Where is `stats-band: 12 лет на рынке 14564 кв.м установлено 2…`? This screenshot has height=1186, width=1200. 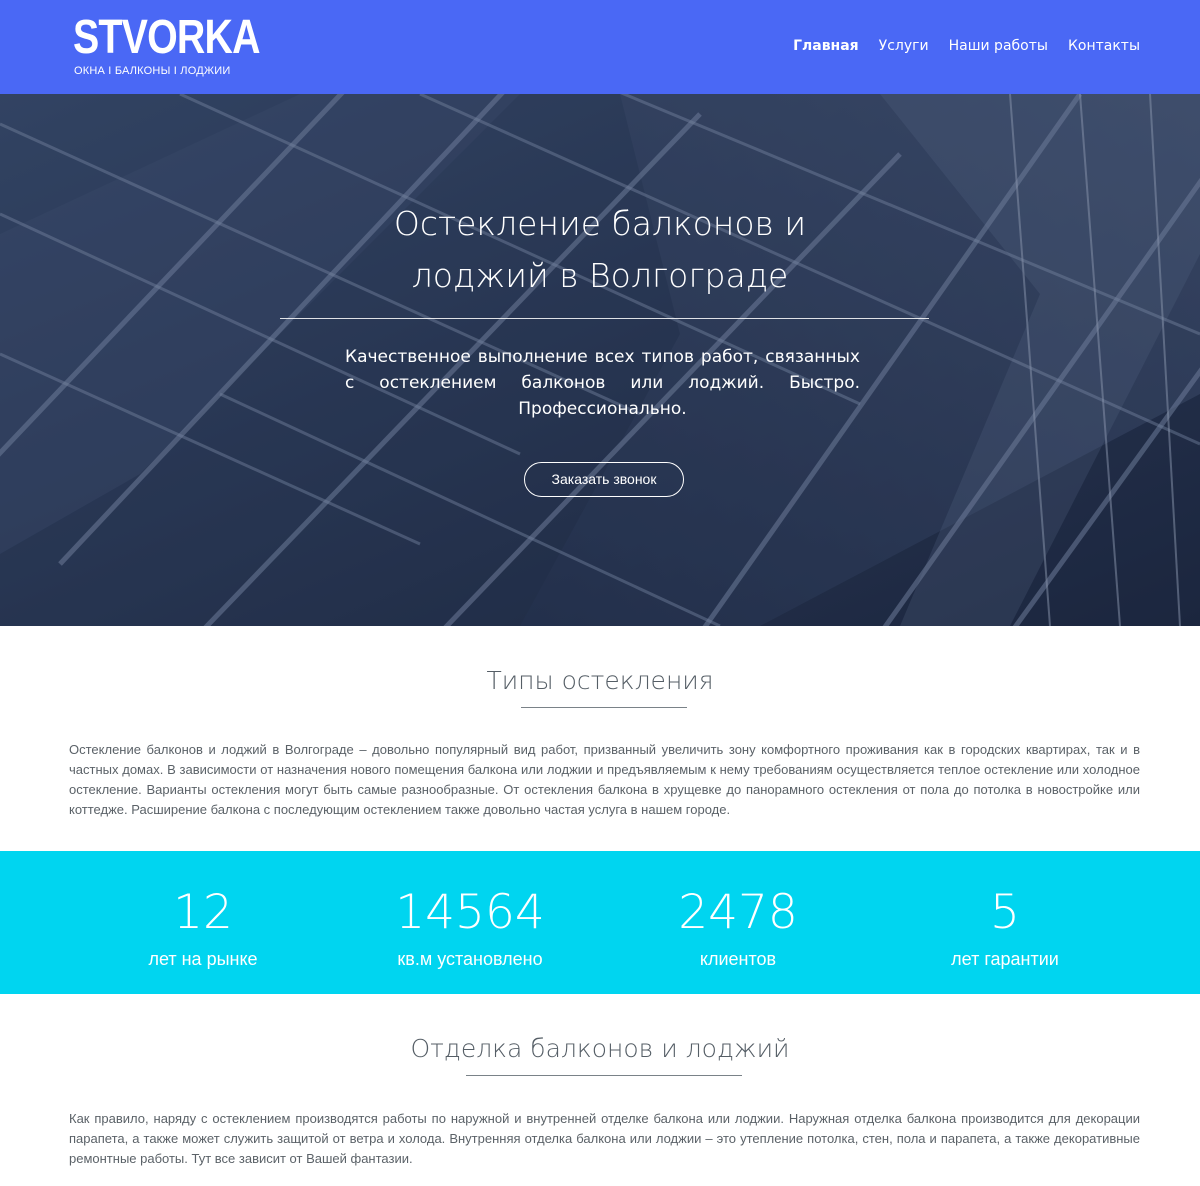 stats-band: 12 лет на рынке 14564 кв.м установлено 2… is located at coordinates (600, 922).